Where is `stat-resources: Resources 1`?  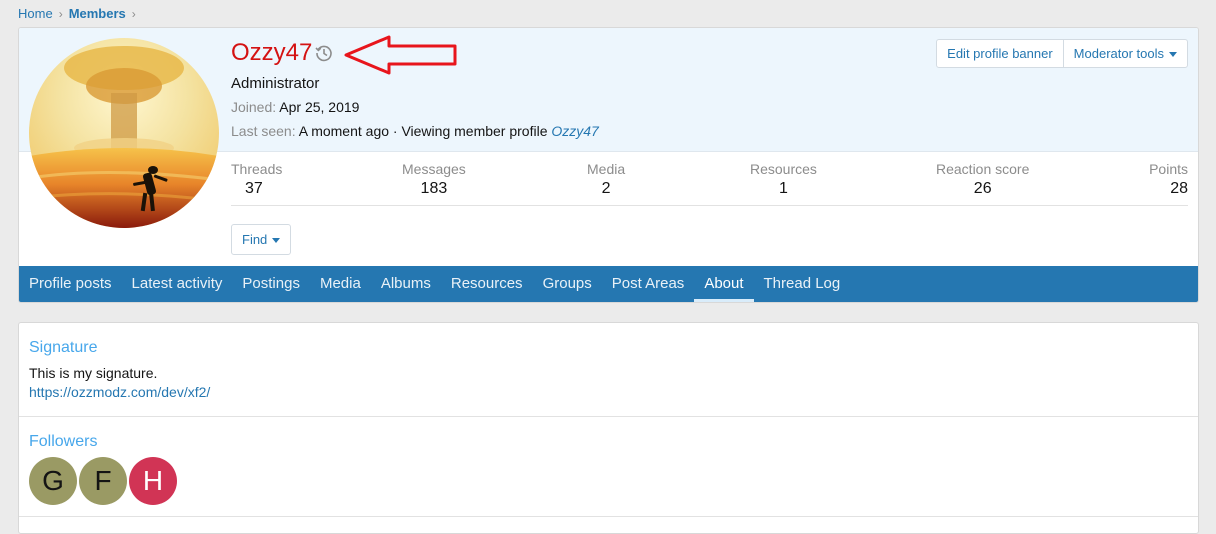 stat-resources: Resources 1 is located at coordinates (783, 179).